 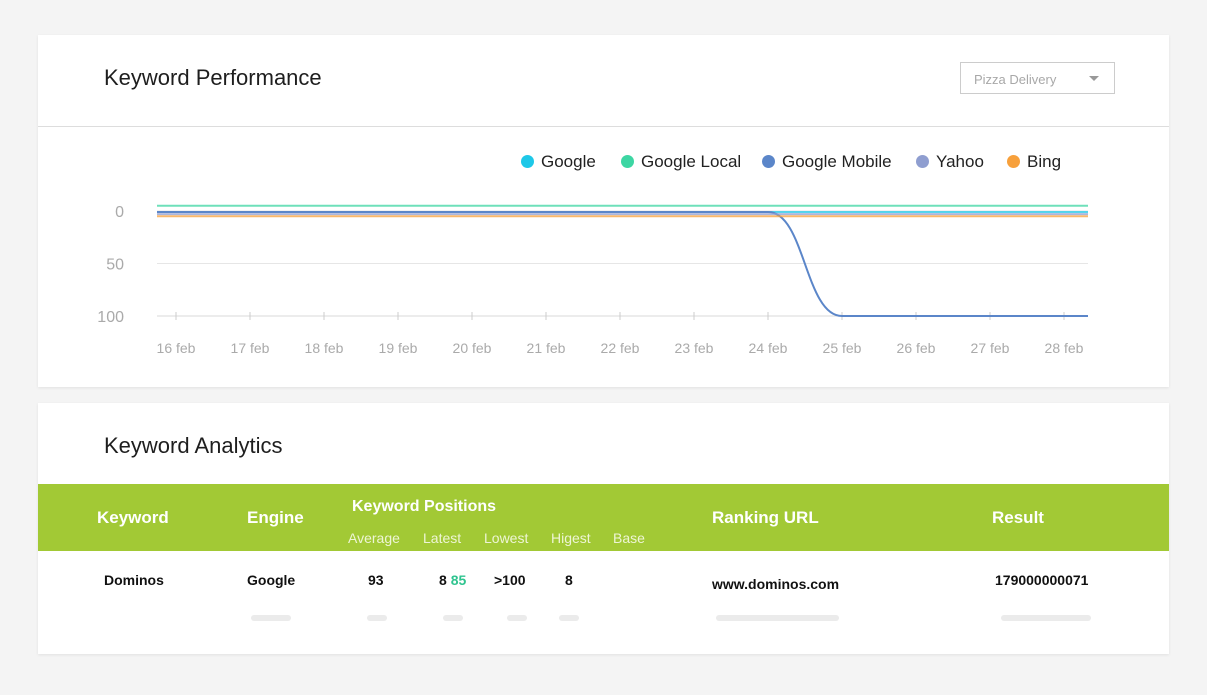 What do you see at coordinates (990, 348) in the screenshot?
I see `x-tick-label: 27 feb` at bounding box center [990, 348].